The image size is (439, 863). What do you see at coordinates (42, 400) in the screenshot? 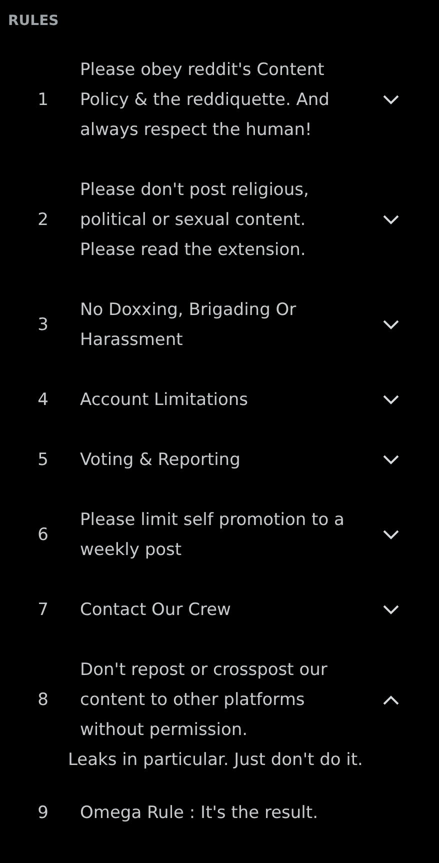
I see `rule-number: 4` at bounding box center [42, 400].